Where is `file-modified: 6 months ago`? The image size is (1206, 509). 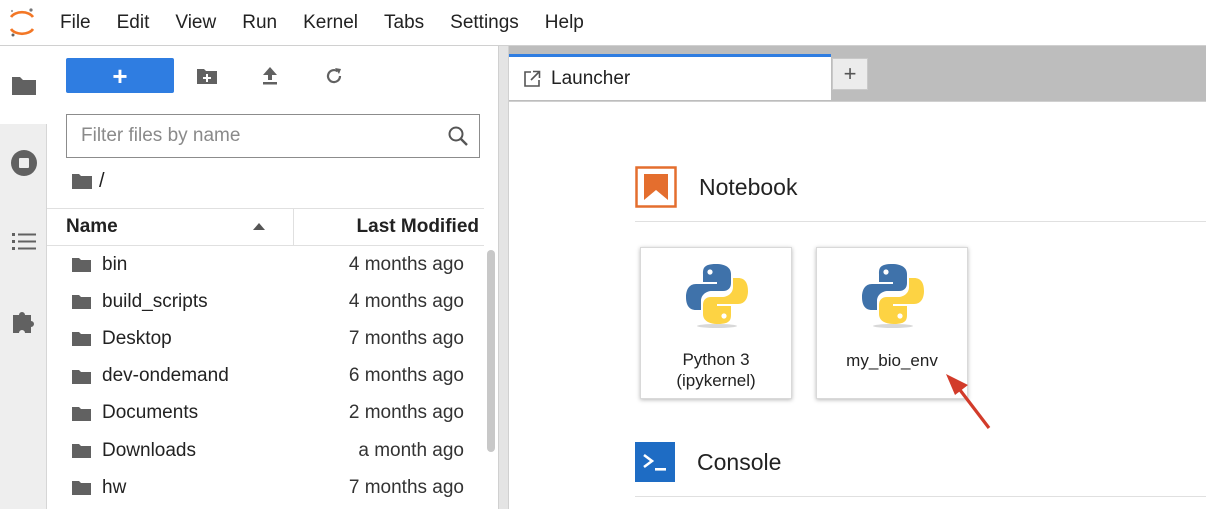
file-modified: 6 months ago is located at coordinates (406, 376).